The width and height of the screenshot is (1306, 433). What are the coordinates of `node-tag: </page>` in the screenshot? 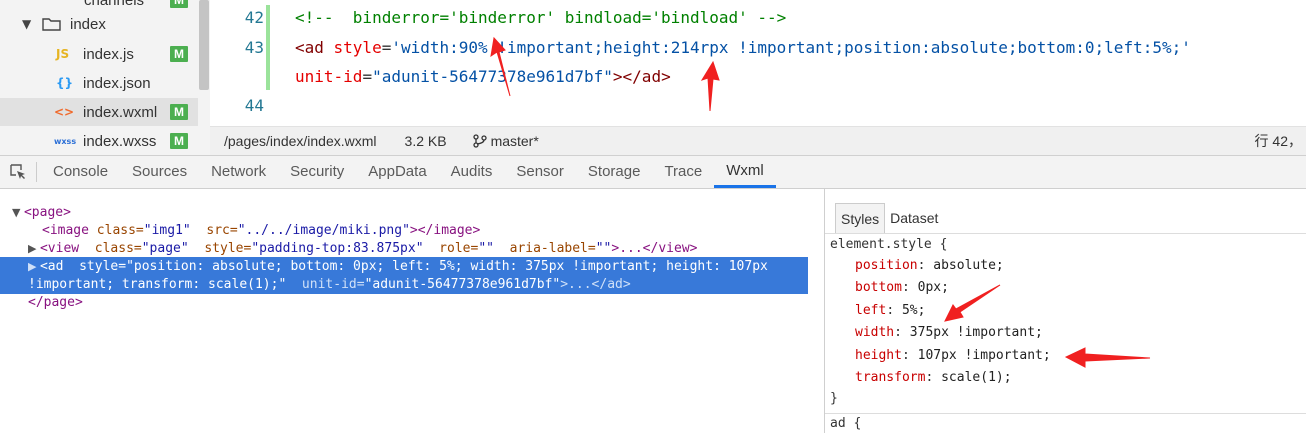 It's located at (55, 302).